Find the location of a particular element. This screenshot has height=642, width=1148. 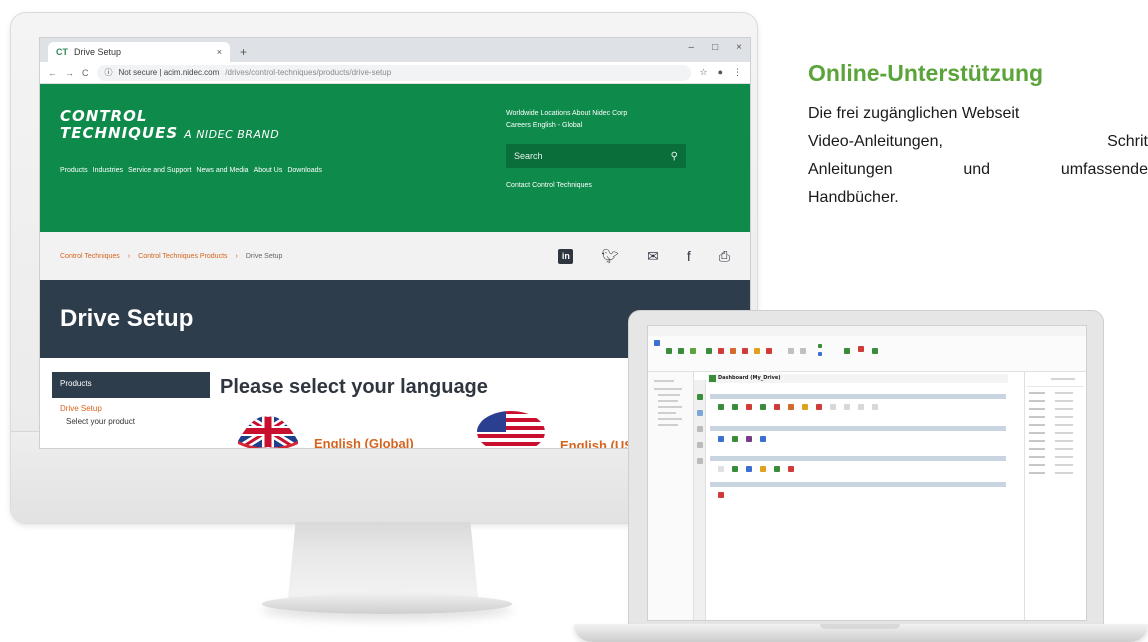

software-titlebar is located at coordinates (867, 331).